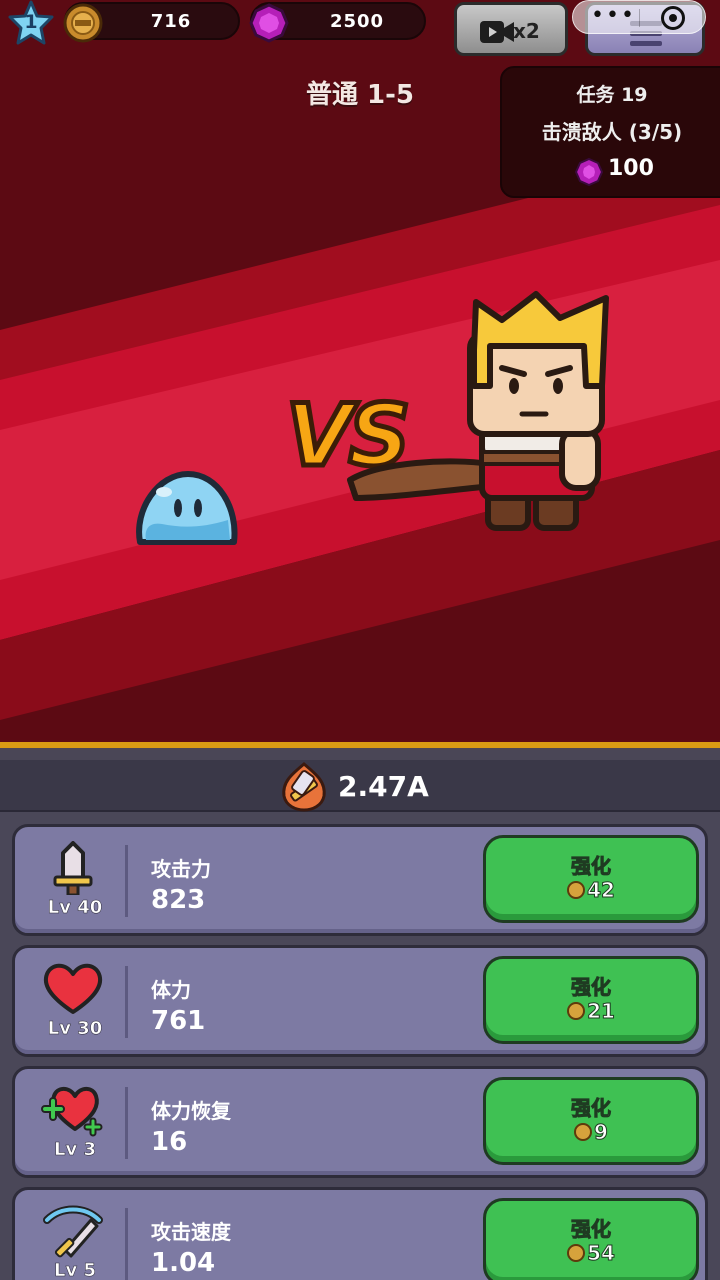 Image resolution: width=720 pixels, height=1280 pixels. I want to click on speed-label: x2, so click(526, 31).